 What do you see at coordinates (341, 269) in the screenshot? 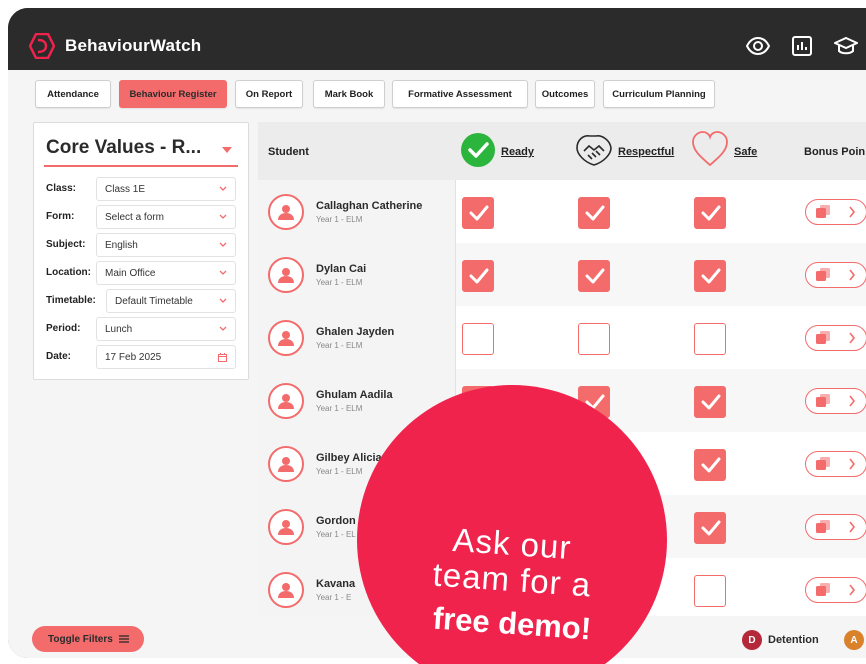
I see `student-name: Dylan Cai` at bounding box center [341, 269].